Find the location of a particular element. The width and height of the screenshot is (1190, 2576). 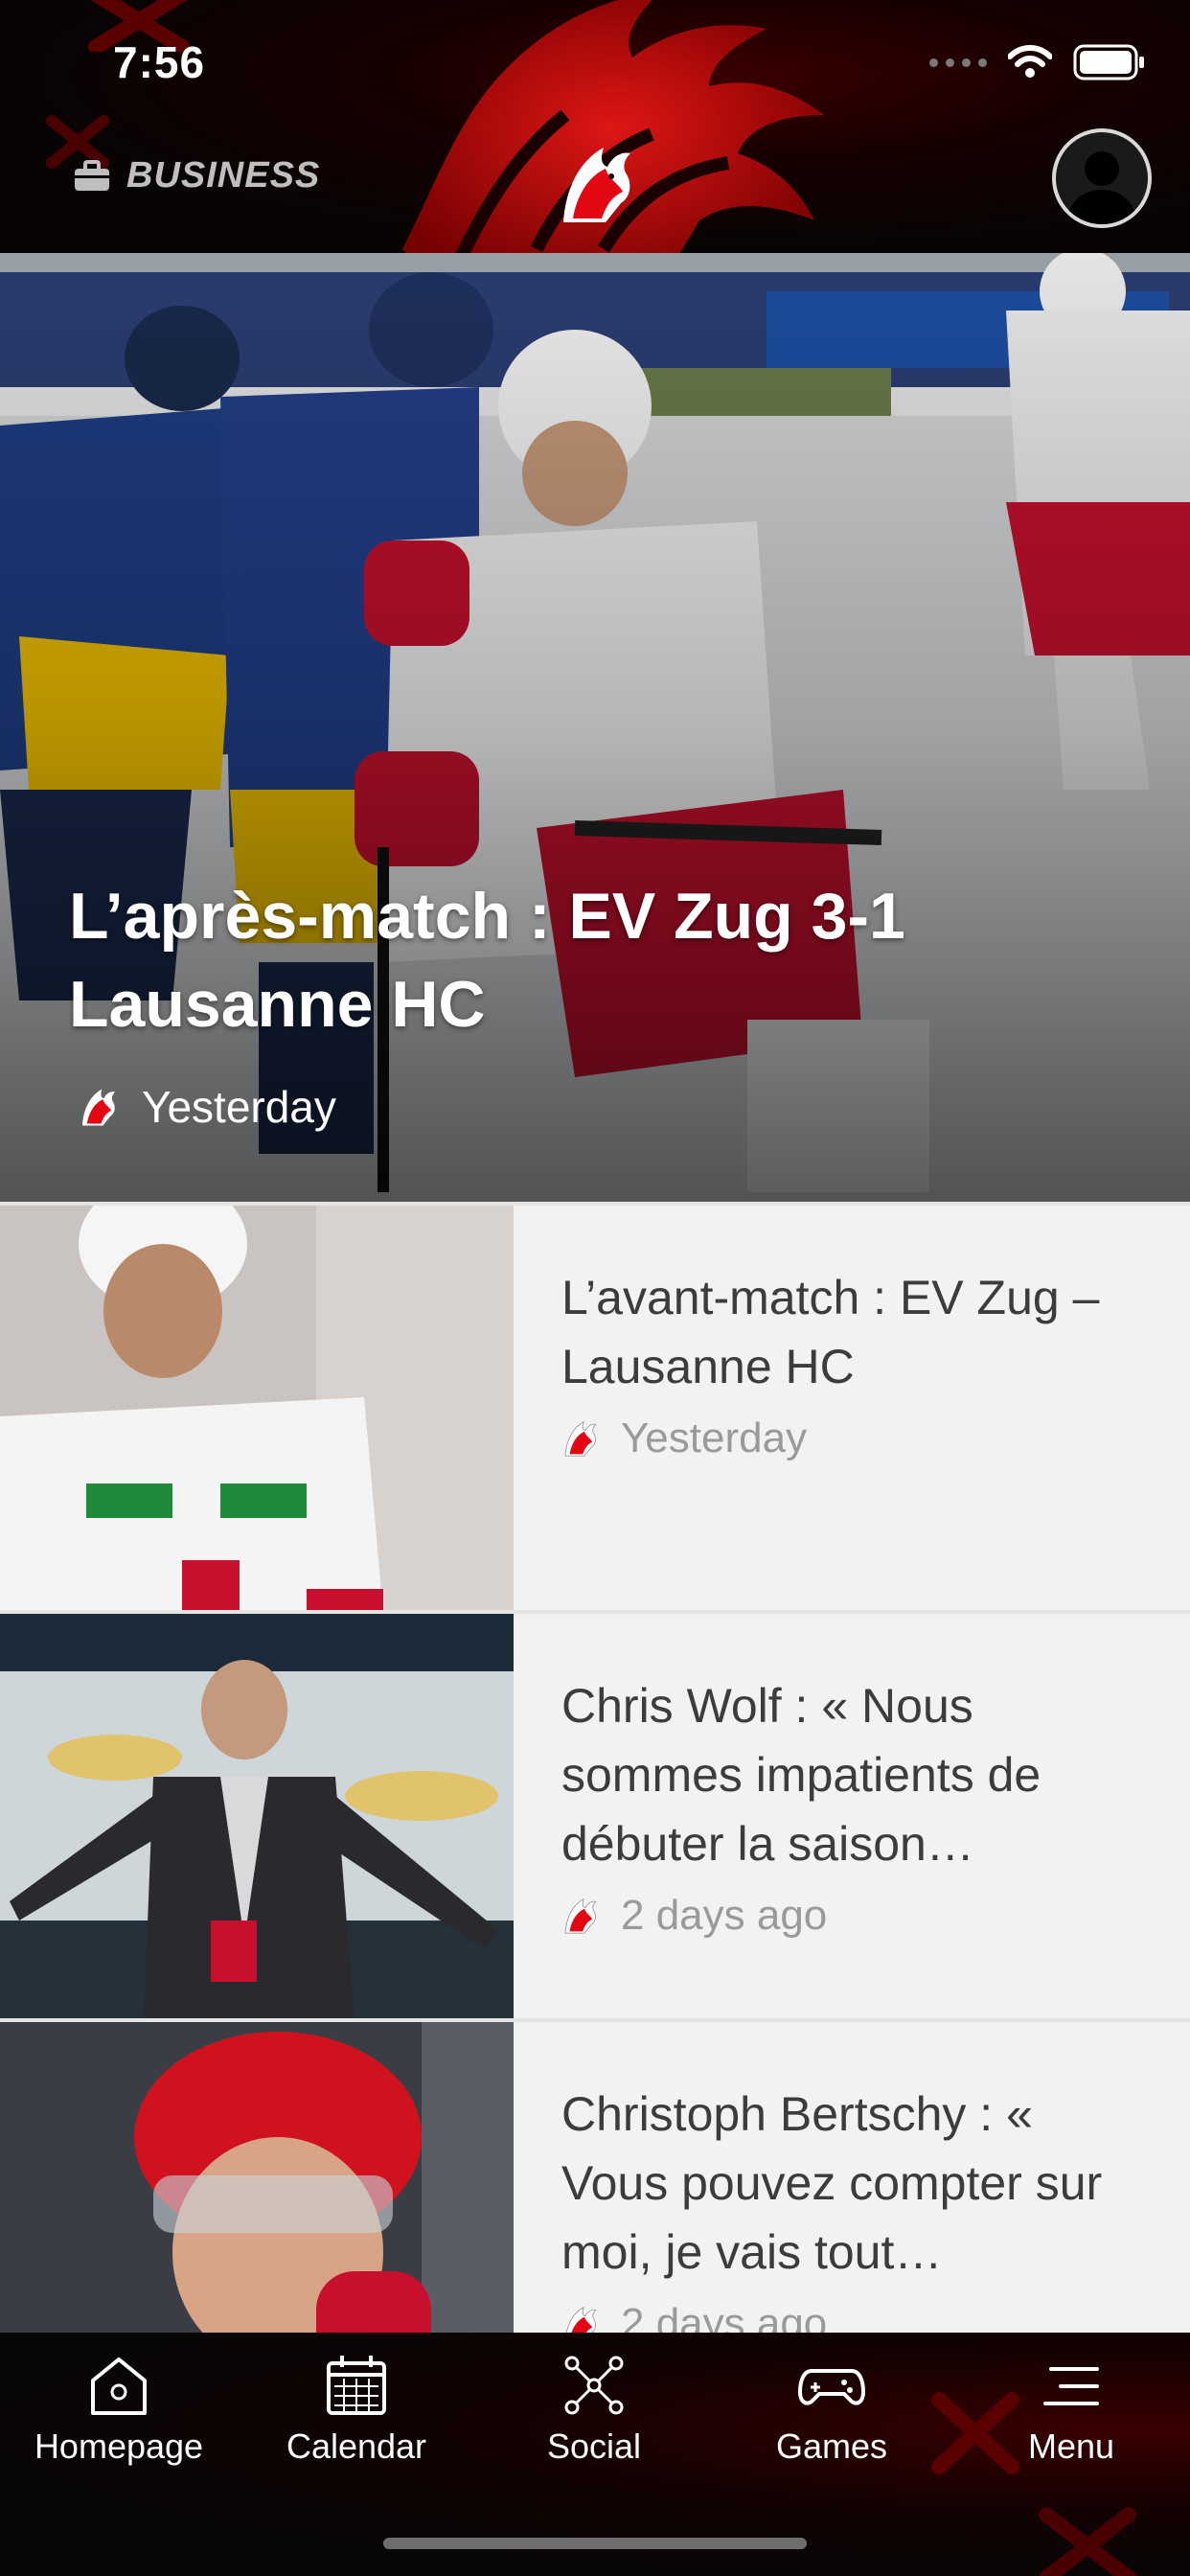

hero-title: L’après-match : EV Zug 3-1 Lausanne HC is located at coordinates (548, 960).